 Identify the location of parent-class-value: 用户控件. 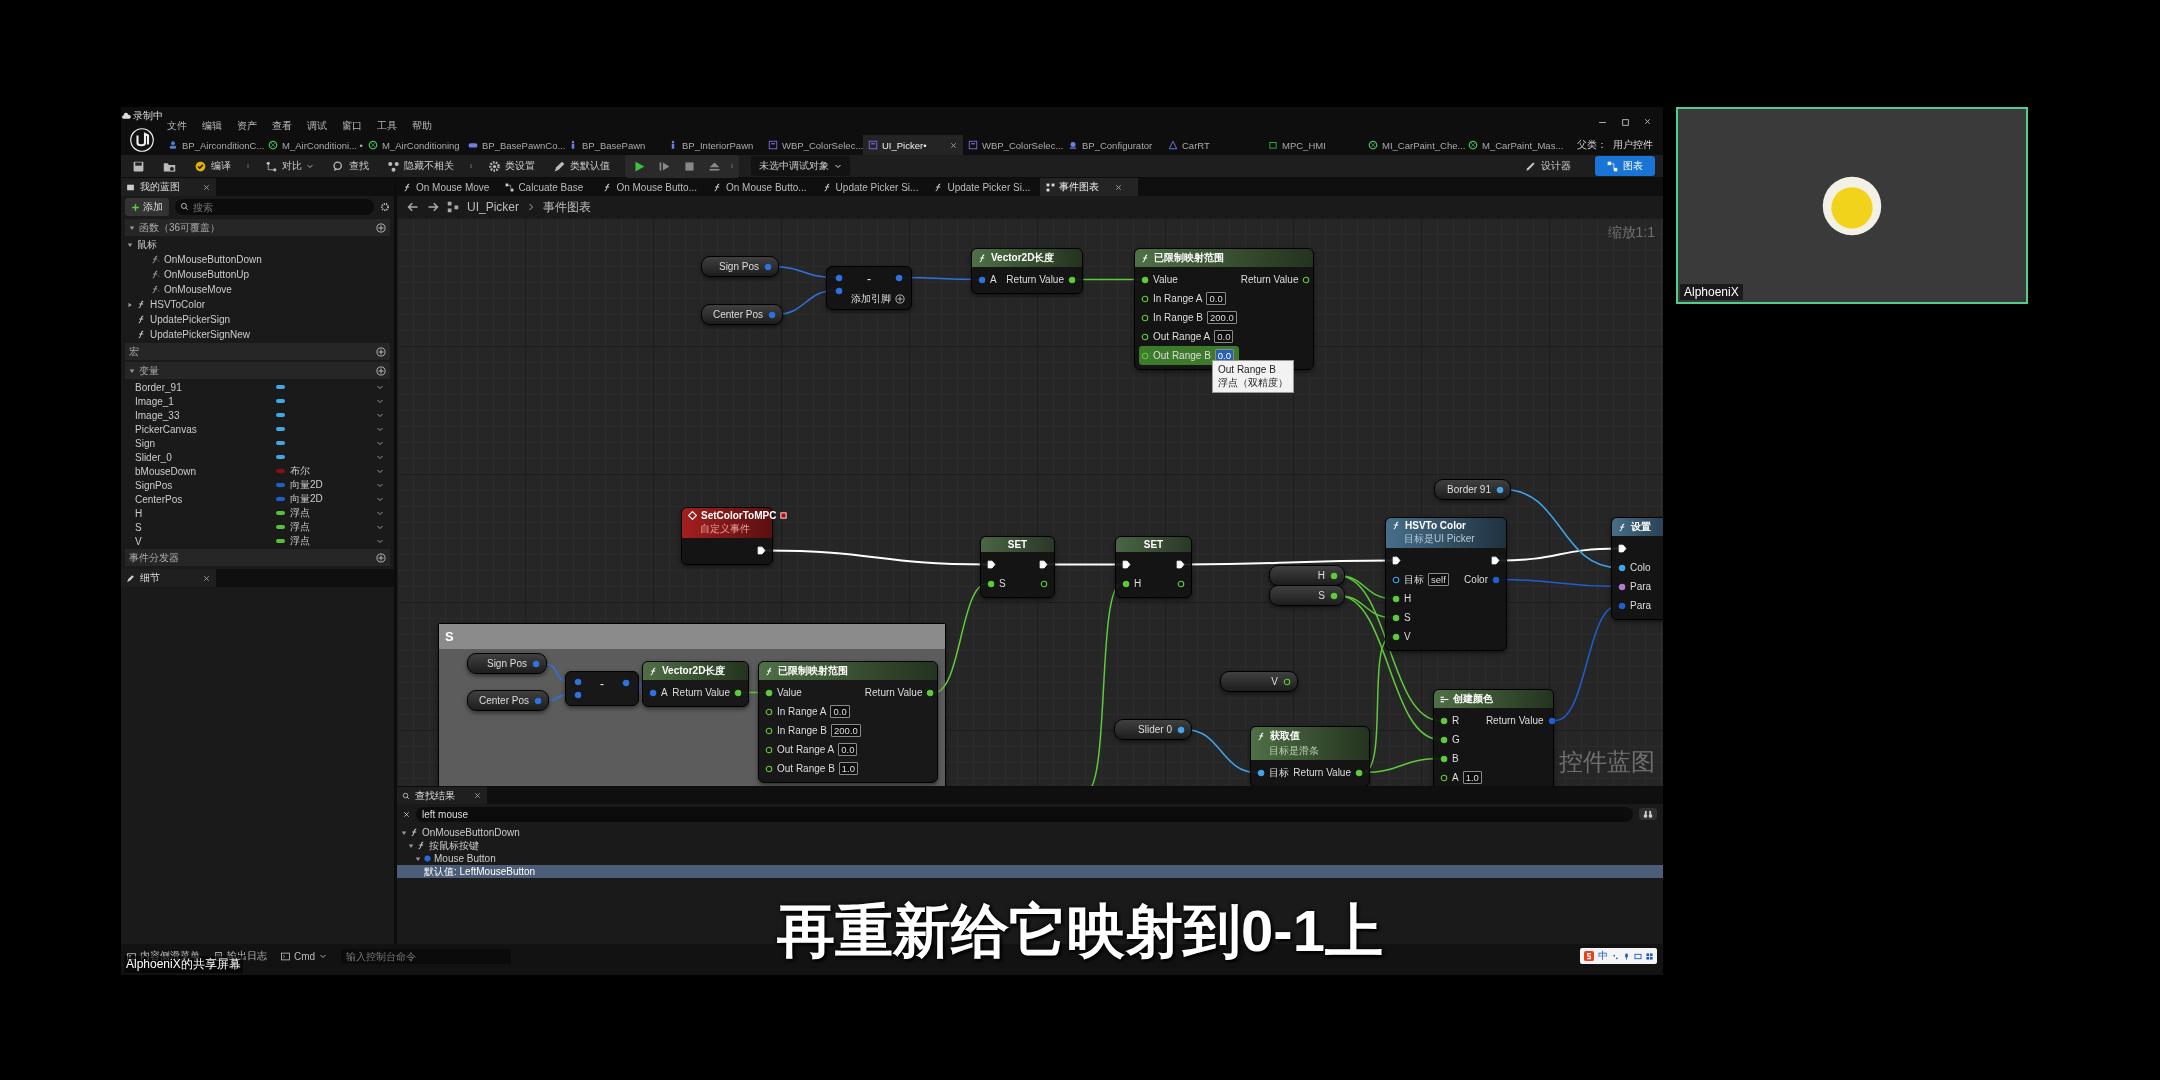
(1633, 145).